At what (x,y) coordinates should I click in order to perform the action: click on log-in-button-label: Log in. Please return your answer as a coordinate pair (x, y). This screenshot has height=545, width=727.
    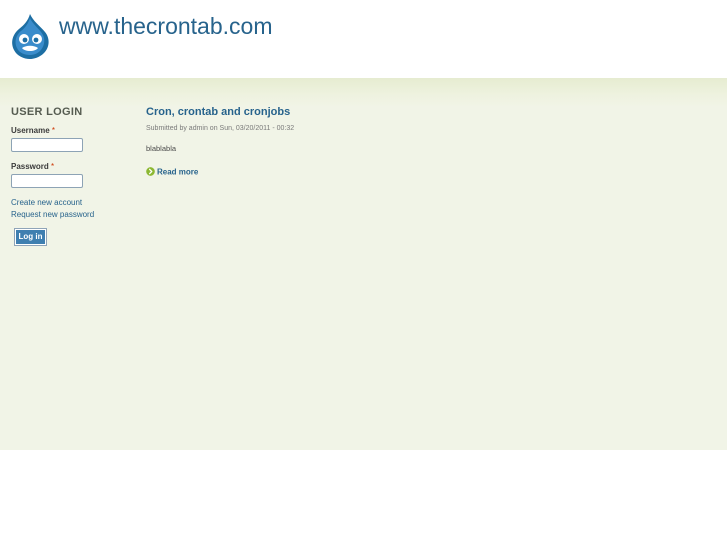
    Looking at the image, I should click on (30, 237).